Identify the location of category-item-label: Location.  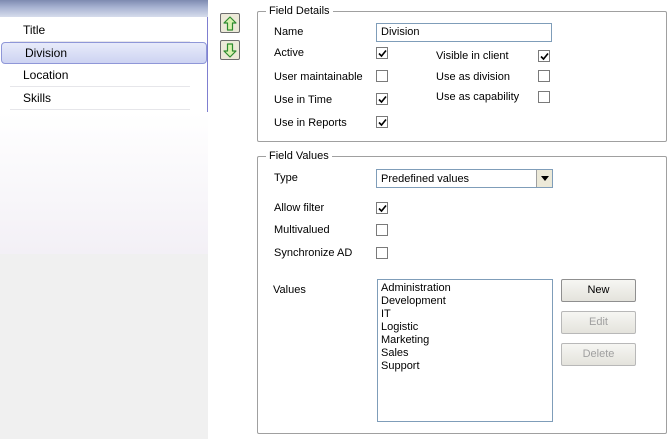
(46, 75).